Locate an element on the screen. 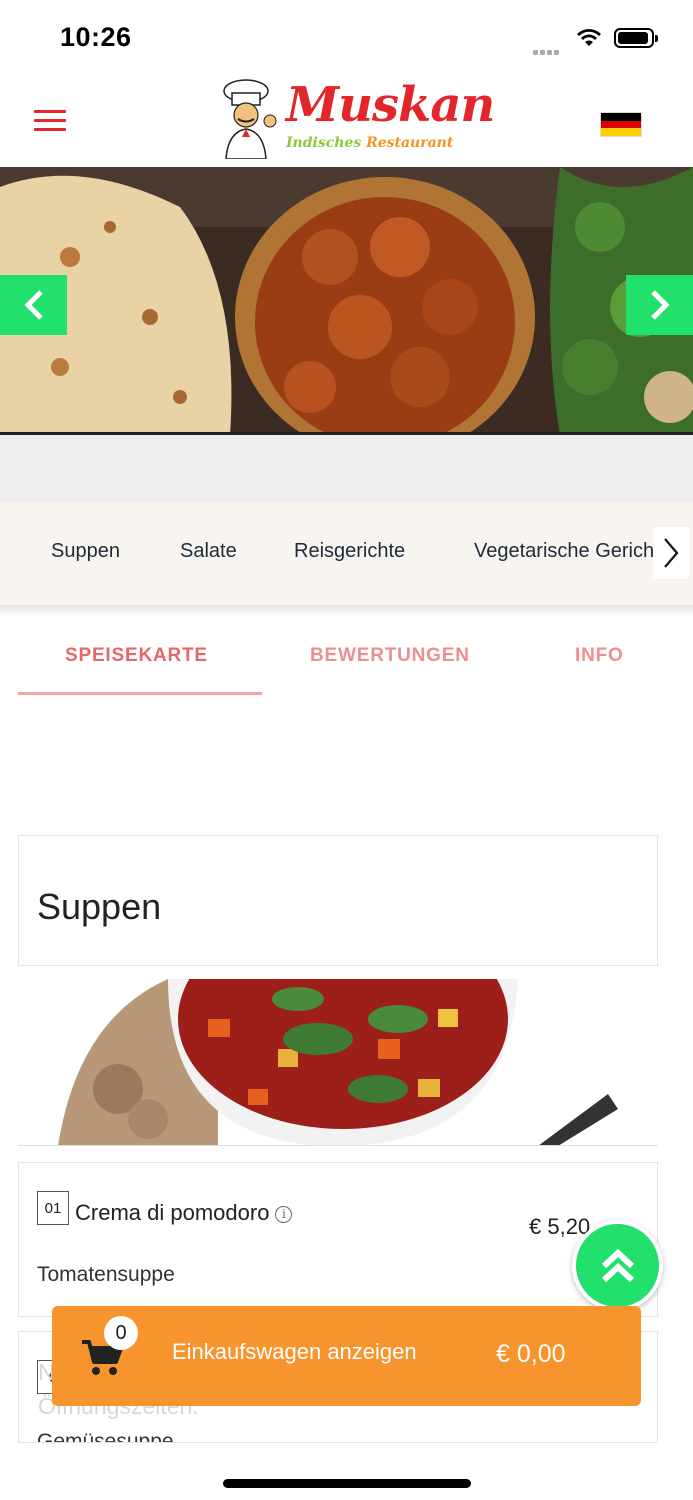  category-reisgerichte: Reisgerichte is located at coordinates (349, 551).